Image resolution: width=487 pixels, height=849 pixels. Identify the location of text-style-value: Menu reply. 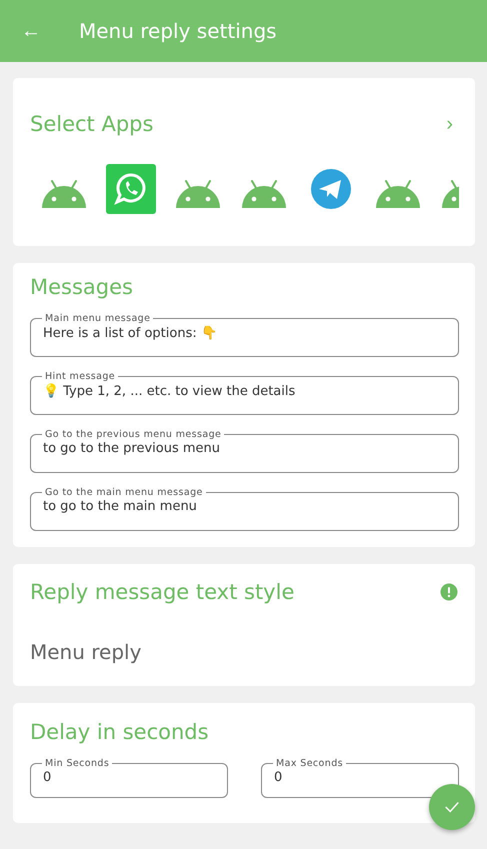
(244, 652).